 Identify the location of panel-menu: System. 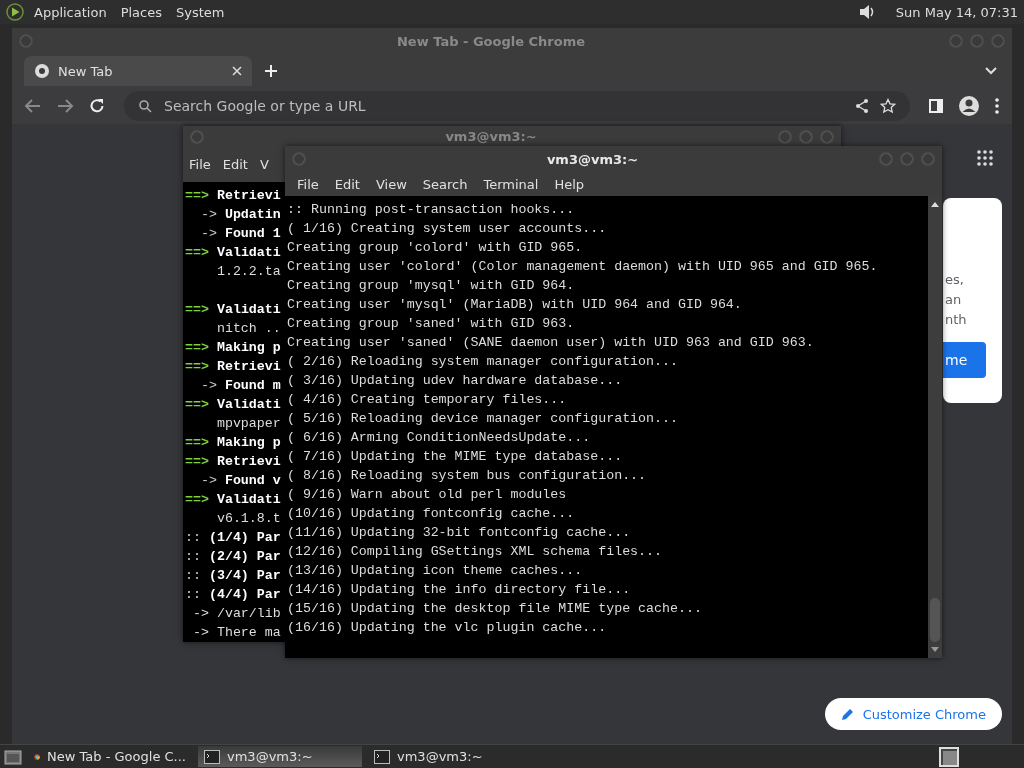
(200, 12).